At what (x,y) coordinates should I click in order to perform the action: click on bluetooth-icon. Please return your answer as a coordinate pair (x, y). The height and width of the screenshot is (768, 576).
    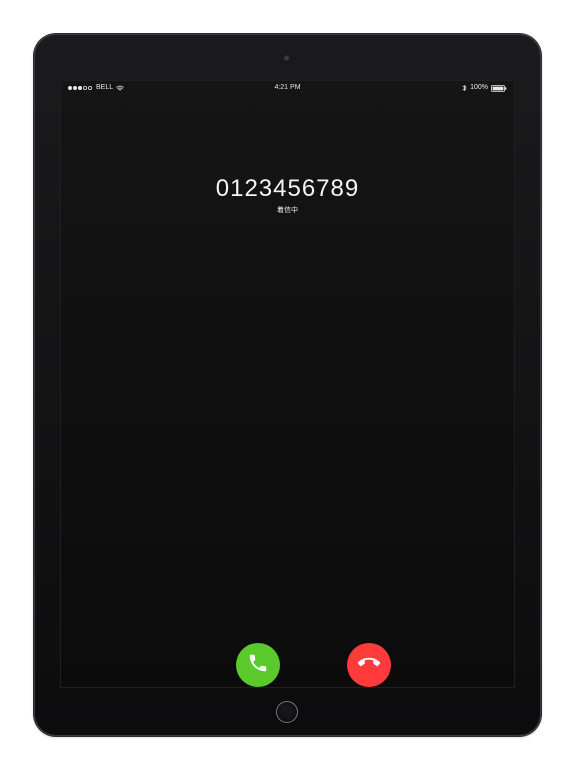
    Looking at the image, I should click on (464, 88).